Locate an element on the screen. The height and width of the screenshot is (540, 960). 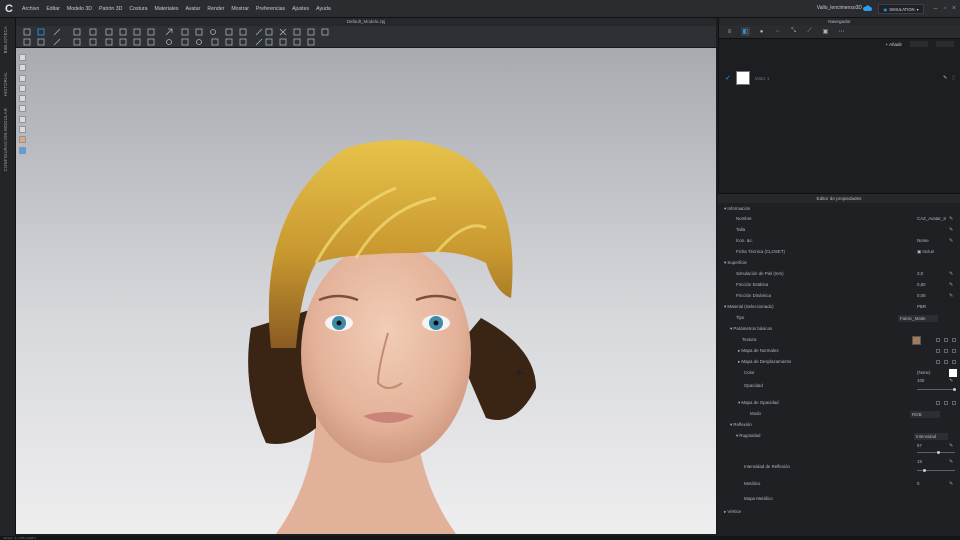
roughness-slider is located at coordinates (936, 452).